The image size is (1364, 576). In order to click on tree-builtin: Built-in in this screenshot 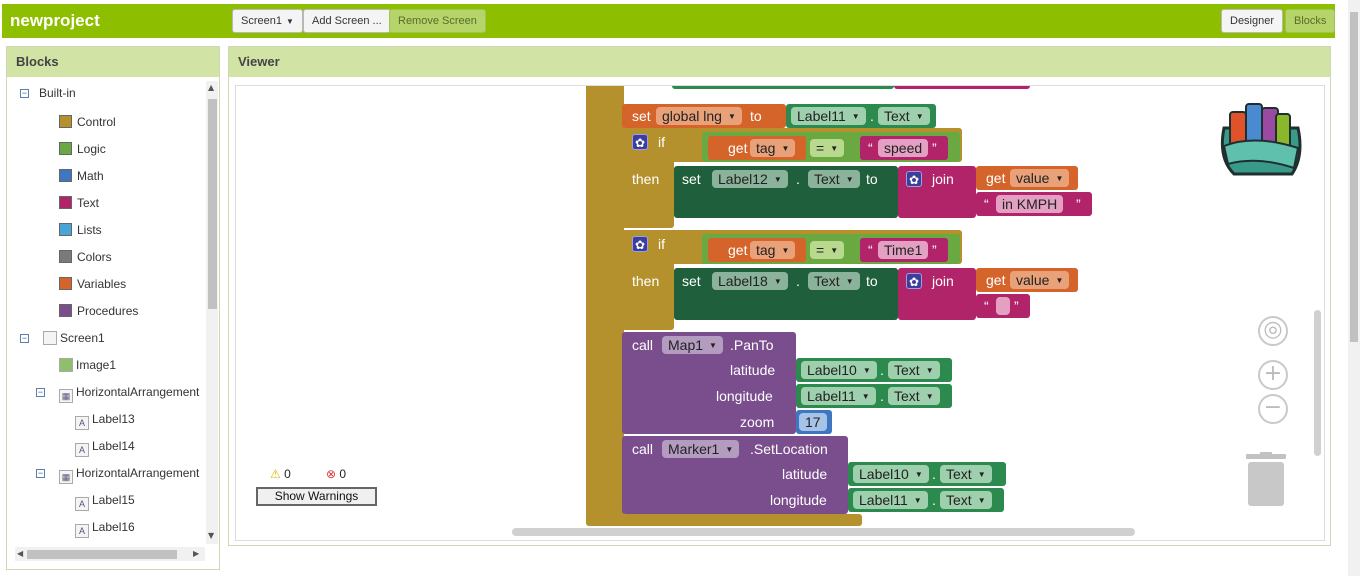, I will do `click(57, 93)`.